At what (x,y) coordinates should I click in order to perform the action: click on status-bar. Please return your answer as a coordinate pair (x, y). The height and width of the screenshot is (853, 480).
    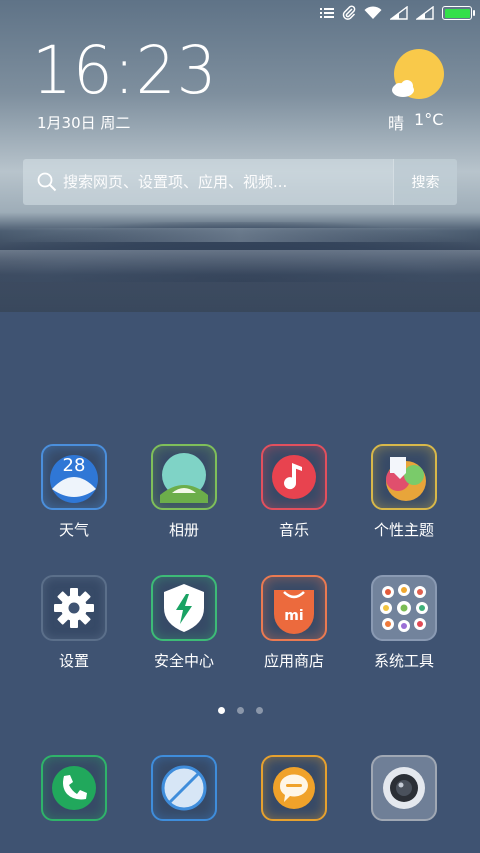
    Looking at the image, I should click on (240, 13).